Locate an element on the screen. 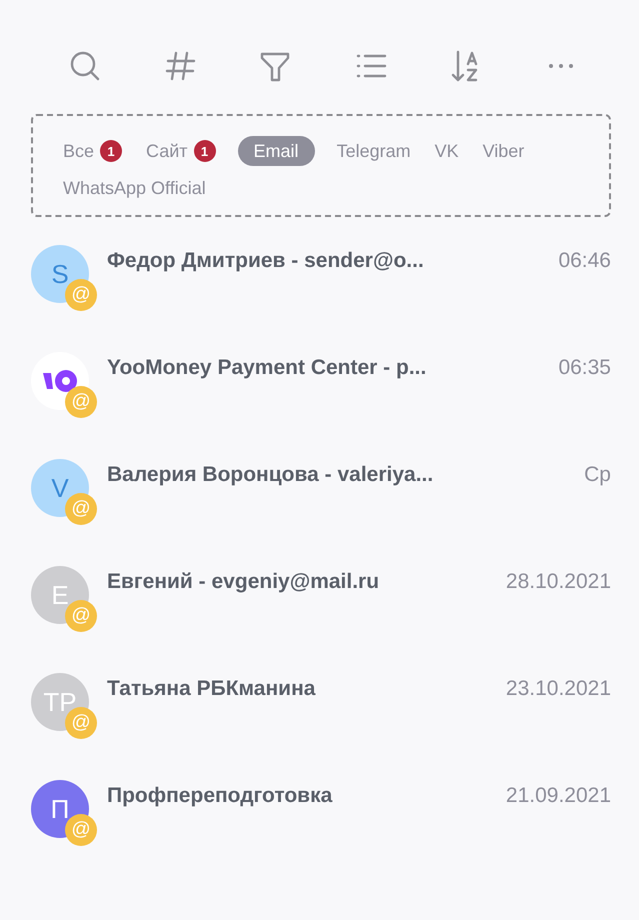 The width and height of the screenshot is (639, 920). channel-tab: VK is located at coordinates (446, 151).